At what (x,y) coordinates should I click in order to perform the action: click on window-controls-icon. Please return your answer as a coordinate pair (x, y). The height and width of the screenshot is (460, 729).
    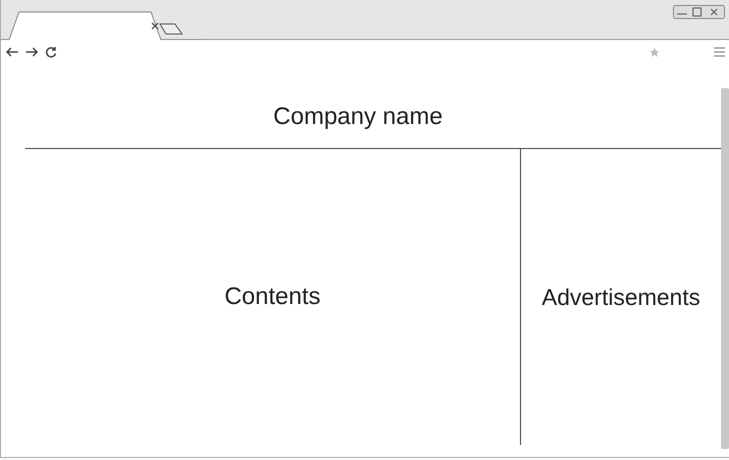
    Looking at the image, I should click on (699, 12).